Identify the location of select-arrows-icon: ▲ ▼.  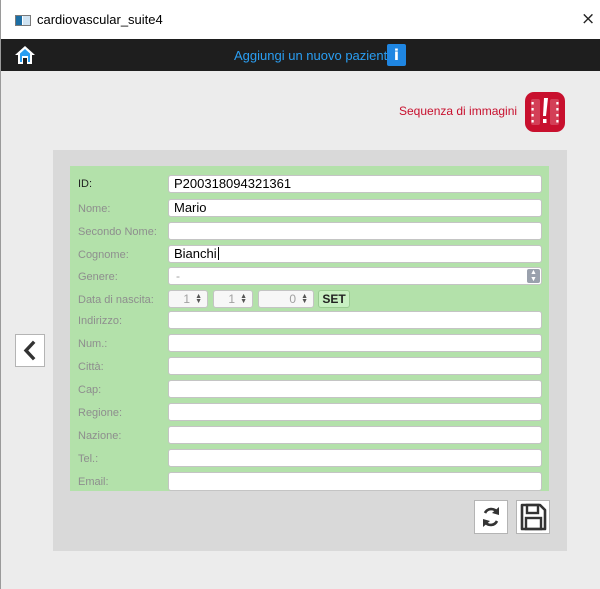
(533, 276).